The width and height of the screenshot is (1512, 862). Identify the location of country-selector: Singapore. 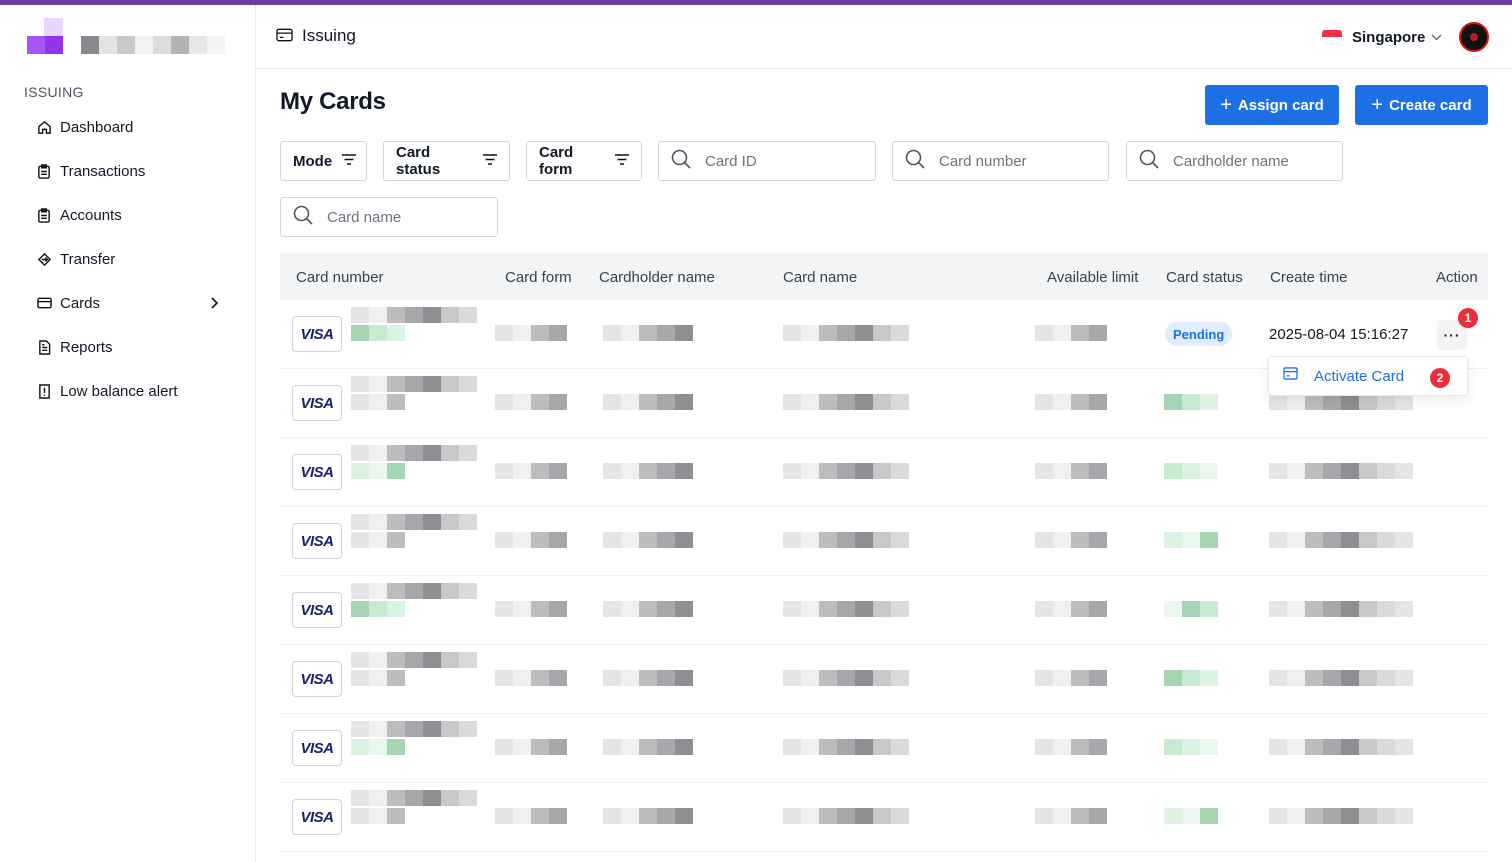
(1382, 37).